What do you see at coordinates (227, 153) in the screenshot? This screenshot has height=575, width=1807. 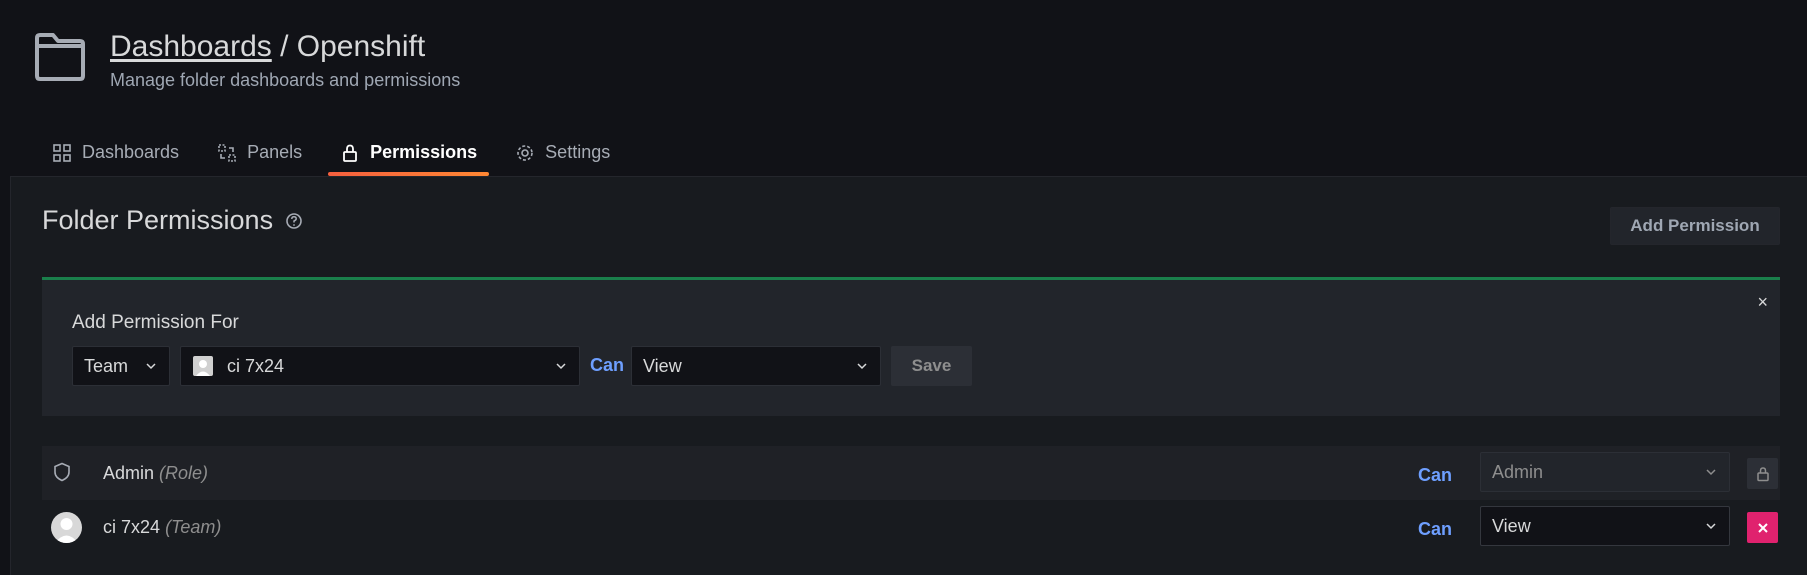 I see `library-panels-icon` at bounding box center [227, 153].